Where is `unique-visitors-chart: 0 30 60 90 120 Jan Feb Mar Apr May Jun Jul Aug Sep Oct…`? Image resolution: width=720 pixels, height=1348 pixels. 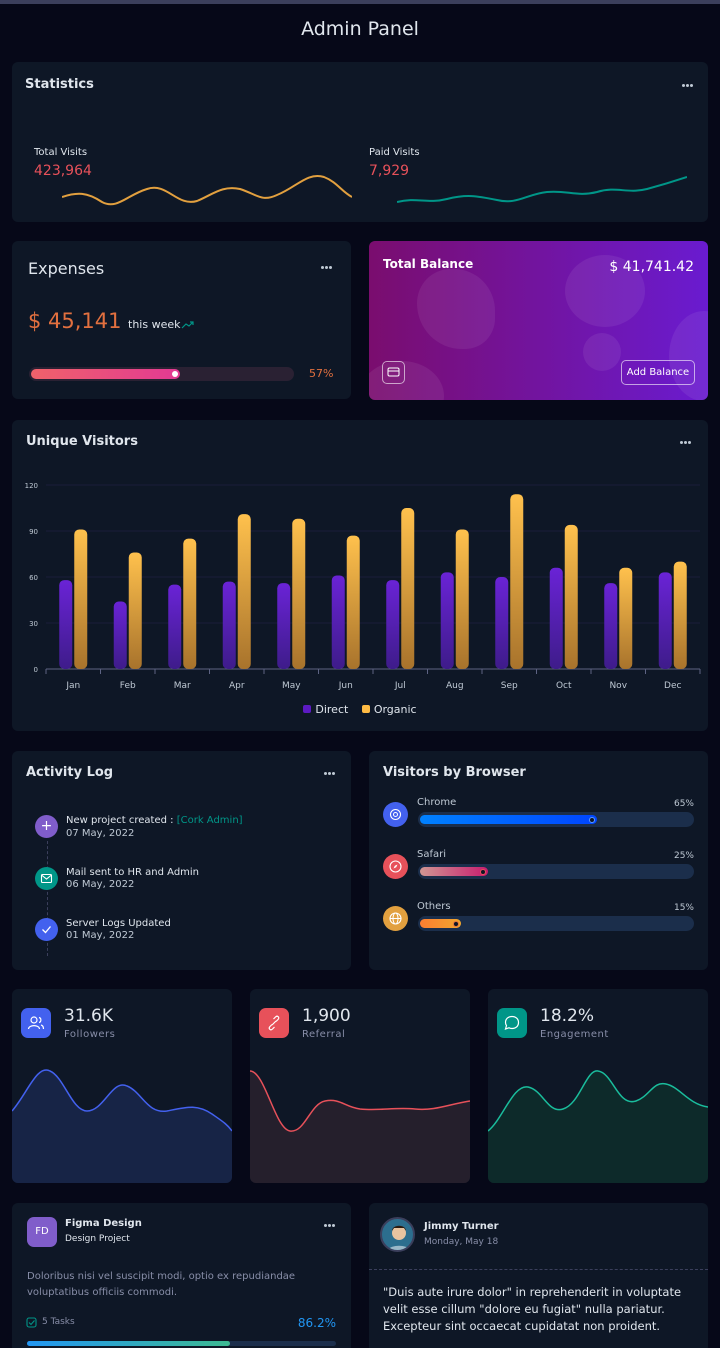
unique-visitors-chart: 0 30 60 90 120 Jan Feb Mar Apr May Jun Jul Aug Sep Oct… is located at coordinates (363, 586).